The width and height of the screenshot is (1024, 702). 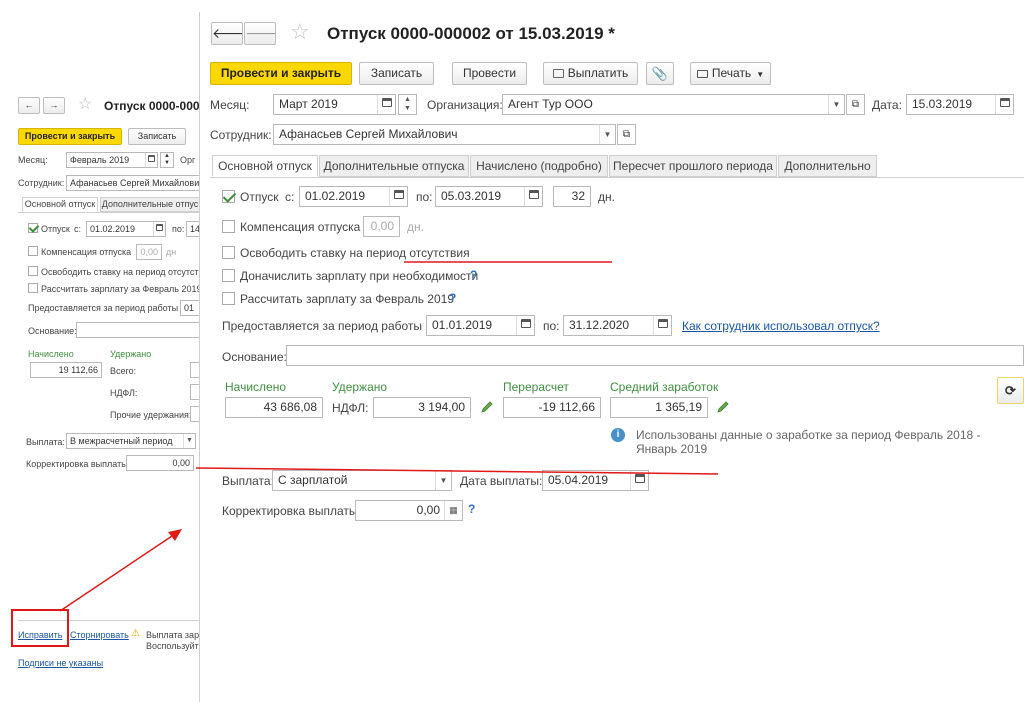 What do you see at coordinates (175, 535) in the screenshot?
I see `annotation-arrowhead` at bounding box center [175, 535].